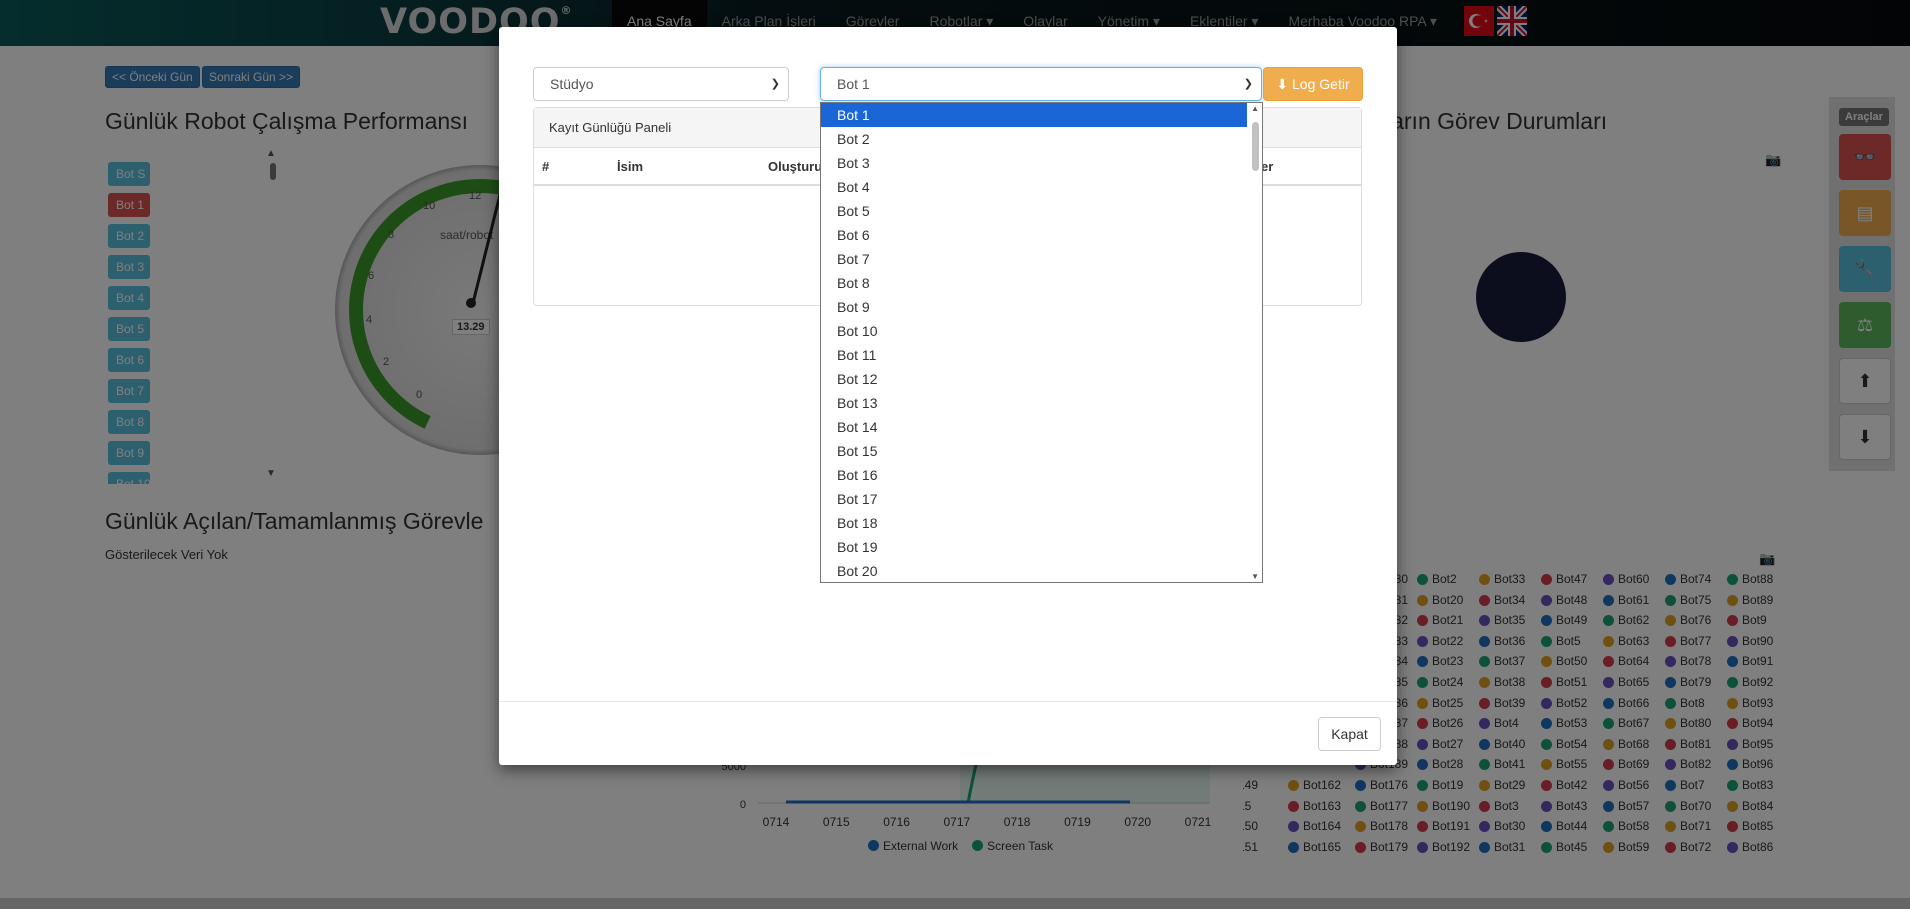 Image resolution: width=1910 pixels, height=909 pixels. What do you see at coordinates (1034, 187) in the screenshot?
I see `dropdown-option: Bot 4` at bounding box center [1034, 187].